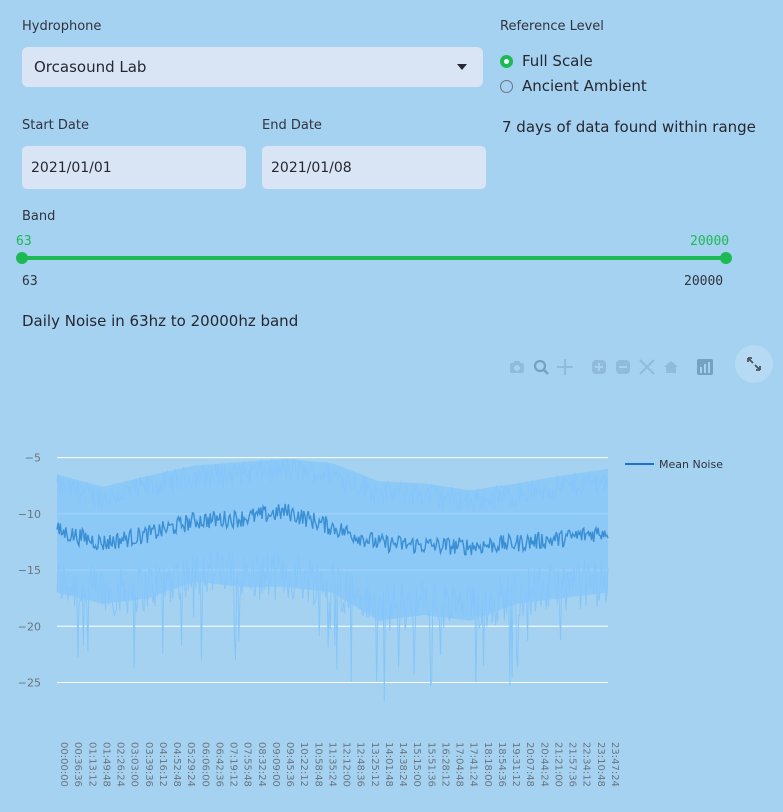  Describe the element at coordinates (586, 764) in the screenshot. I see `x-tick-label: 22:34:12` at that location.